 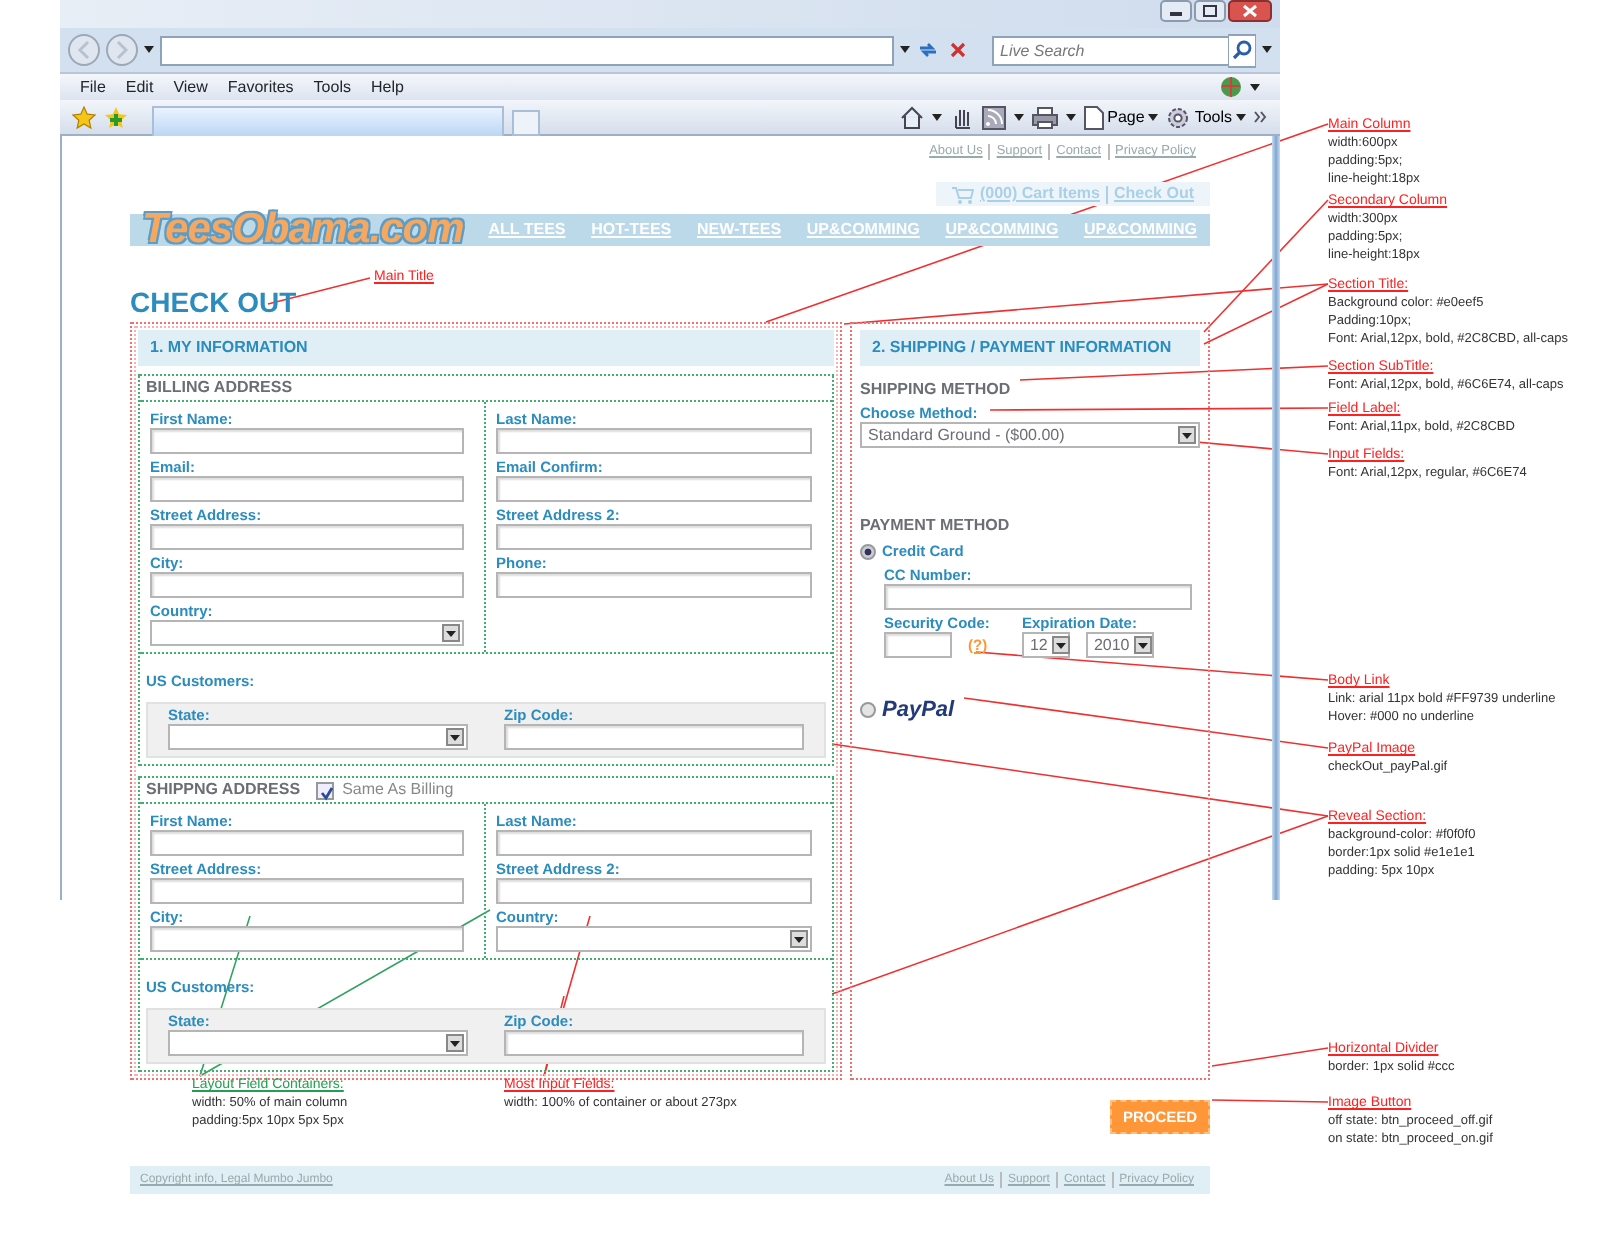 I want to click on menu-item: Tools, so click(x=332, y=87).